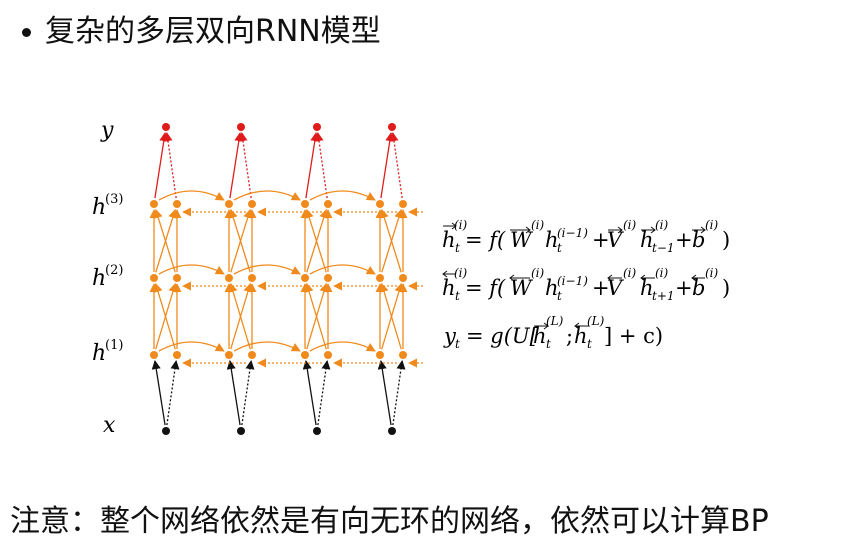  What do you see at coordinates (630, 273) in the screenshot?
I see `eq2-V-sup: (i)` at bounding box center [630, 273].